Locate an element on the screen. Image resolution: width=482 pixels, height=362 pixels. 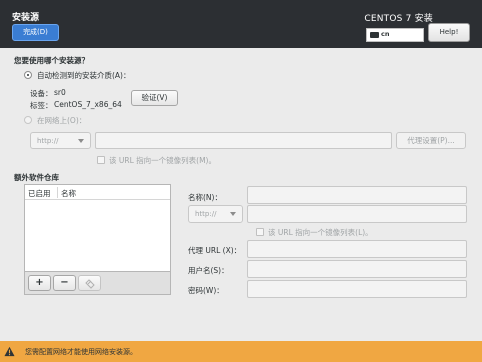
reset-repo-button is located at coordinates (89, 283).